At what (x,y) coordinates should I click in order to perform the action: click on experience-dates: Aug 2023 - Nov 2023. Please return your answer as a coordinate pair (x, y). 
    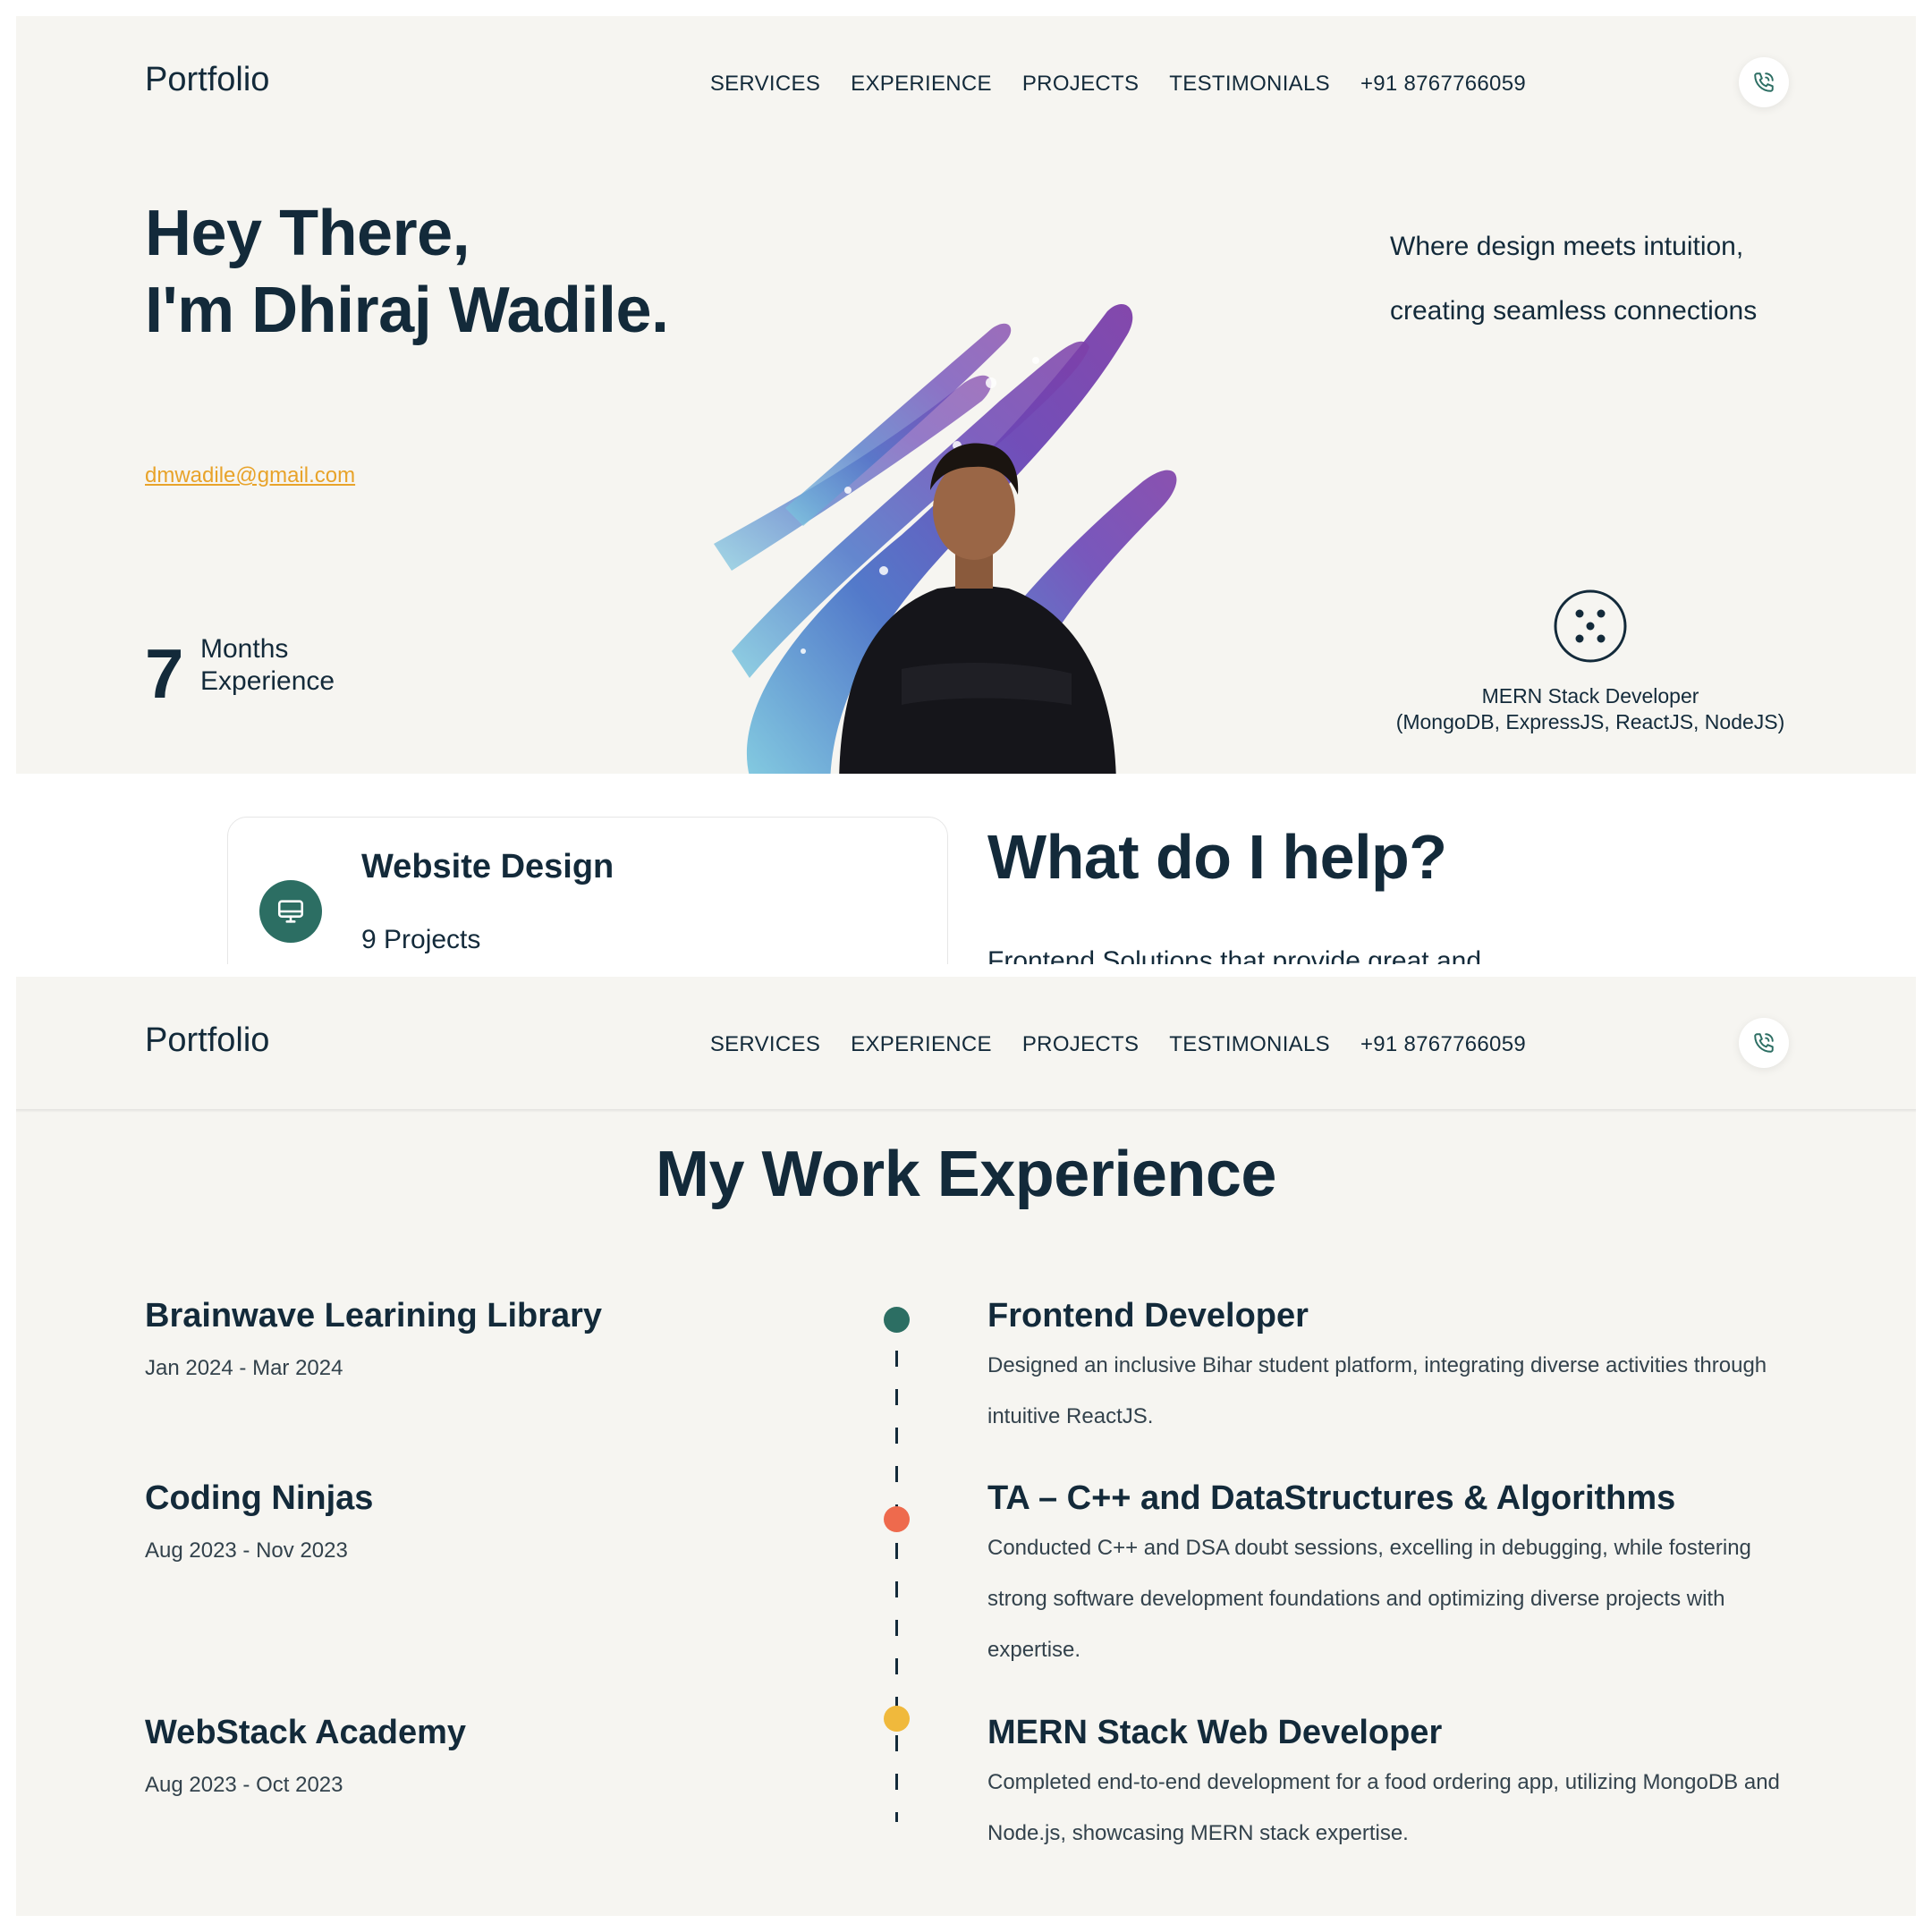
    Looking at the image, I should click on (246, 1550).